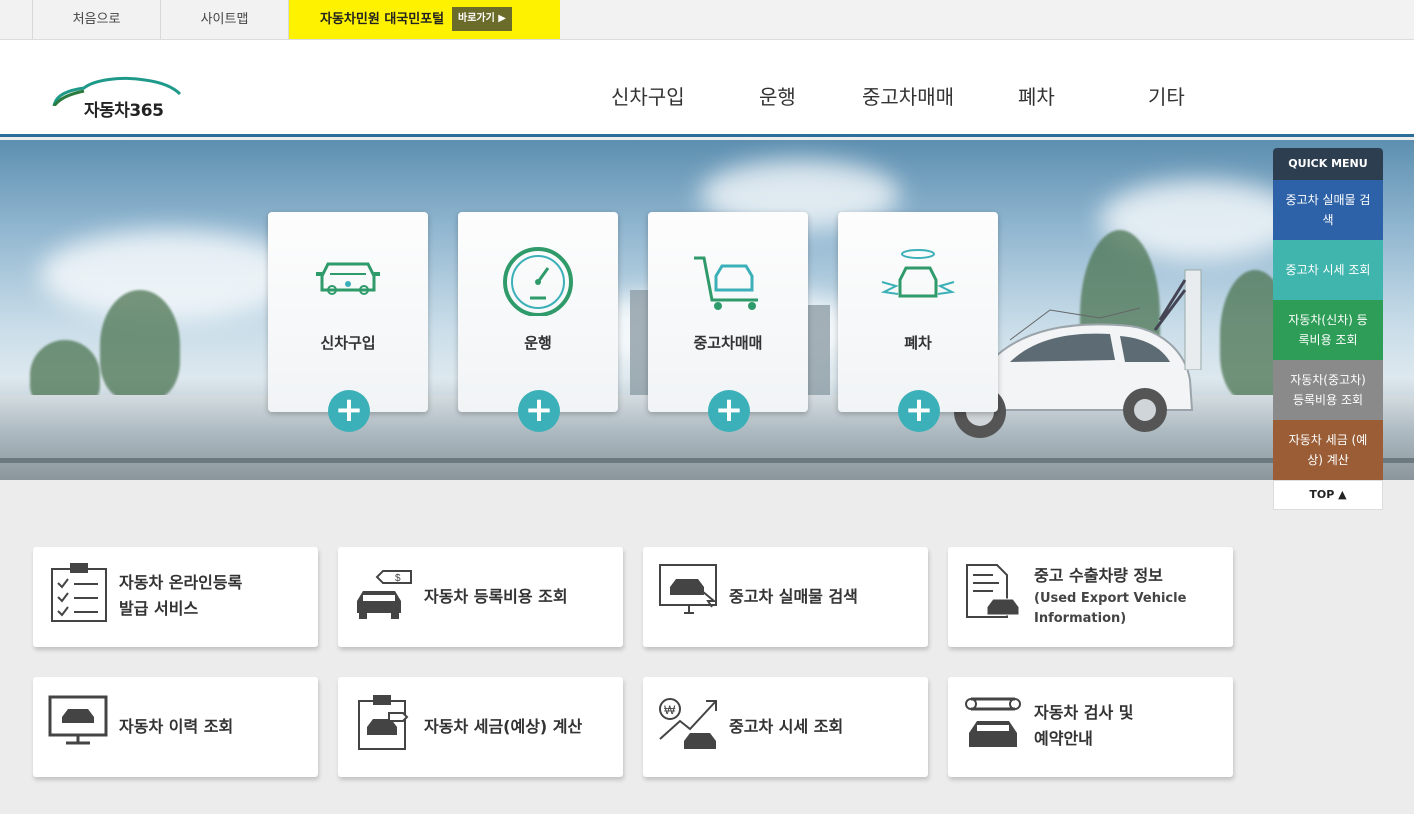 Image resolution: width=1414 pixels, height=814 pixels. I want to click on service-used-car-search: 중고차 실매물 검색, so click(785, 597).